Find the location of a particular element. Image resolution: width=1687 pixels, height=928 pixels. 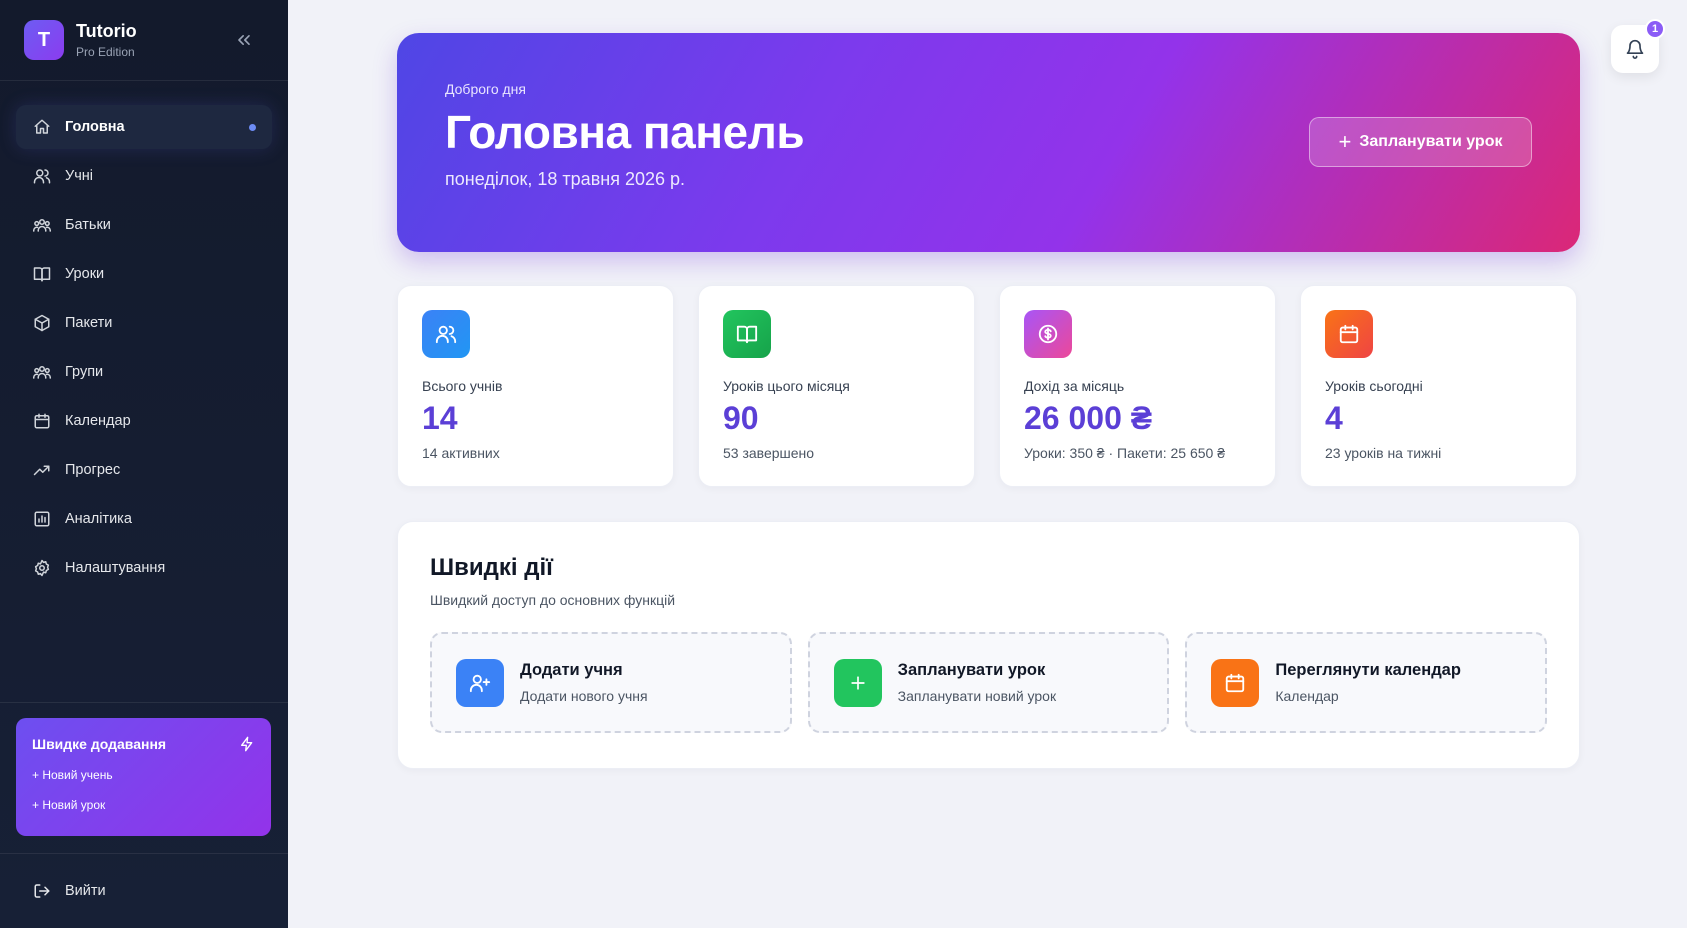

sidebar-item-lessons: Уроки is located at coordinates (144, 274).